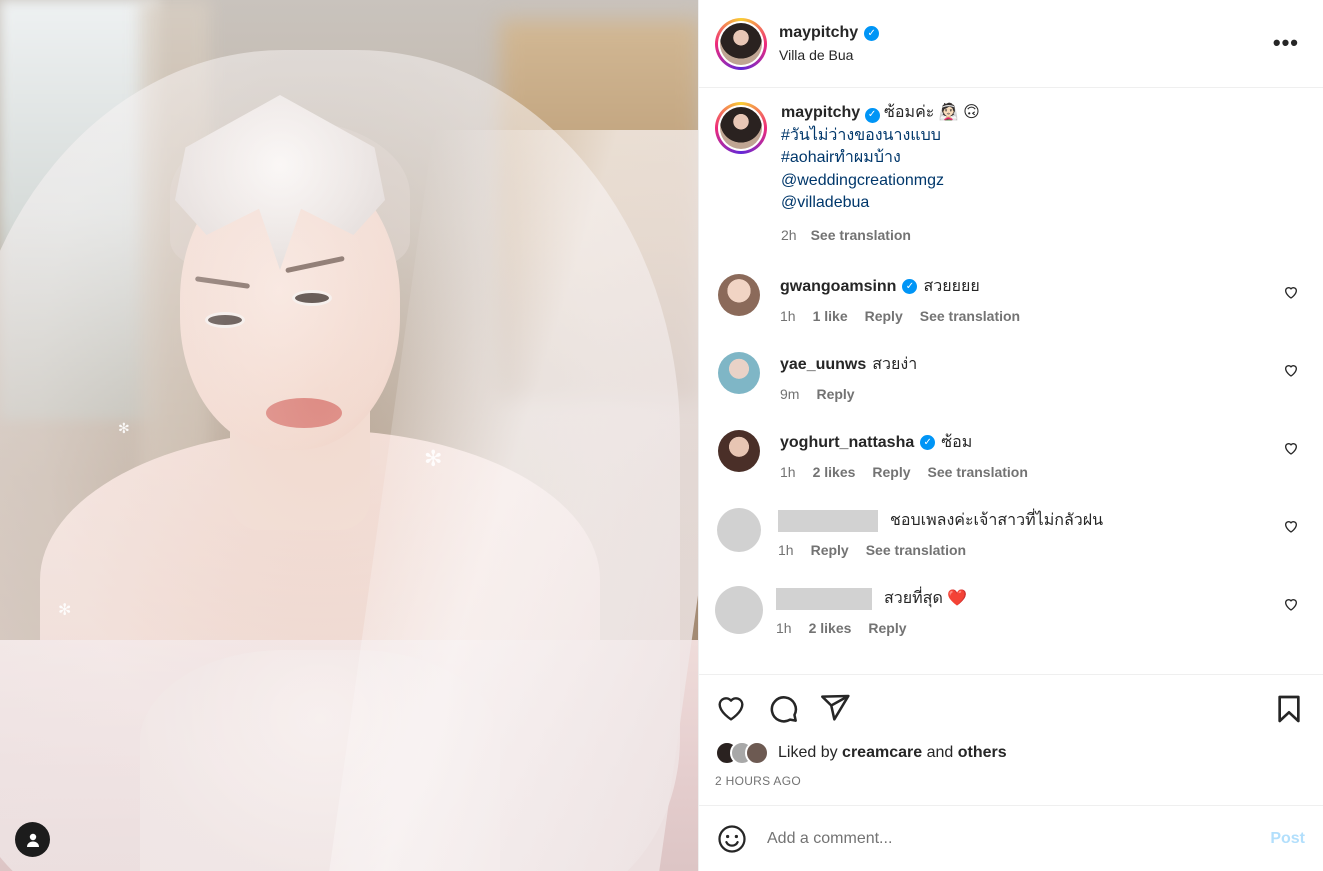 This screenshot has width=1323, height=871. What do you see at coordinates (882, 752) in the screenshot?
I see `liked-by-user: creamcare` at bounding box center [882, 752].